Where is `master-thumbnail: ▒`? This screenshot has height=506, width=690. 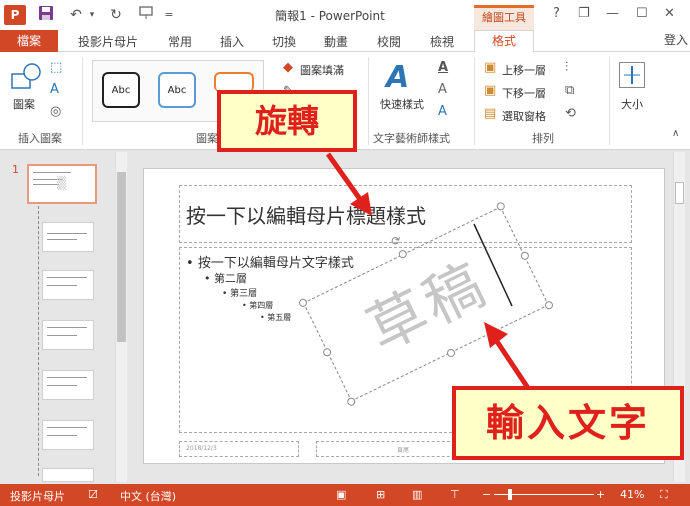 master-thumbnail: ▒ is located at coordinates (62, 184).